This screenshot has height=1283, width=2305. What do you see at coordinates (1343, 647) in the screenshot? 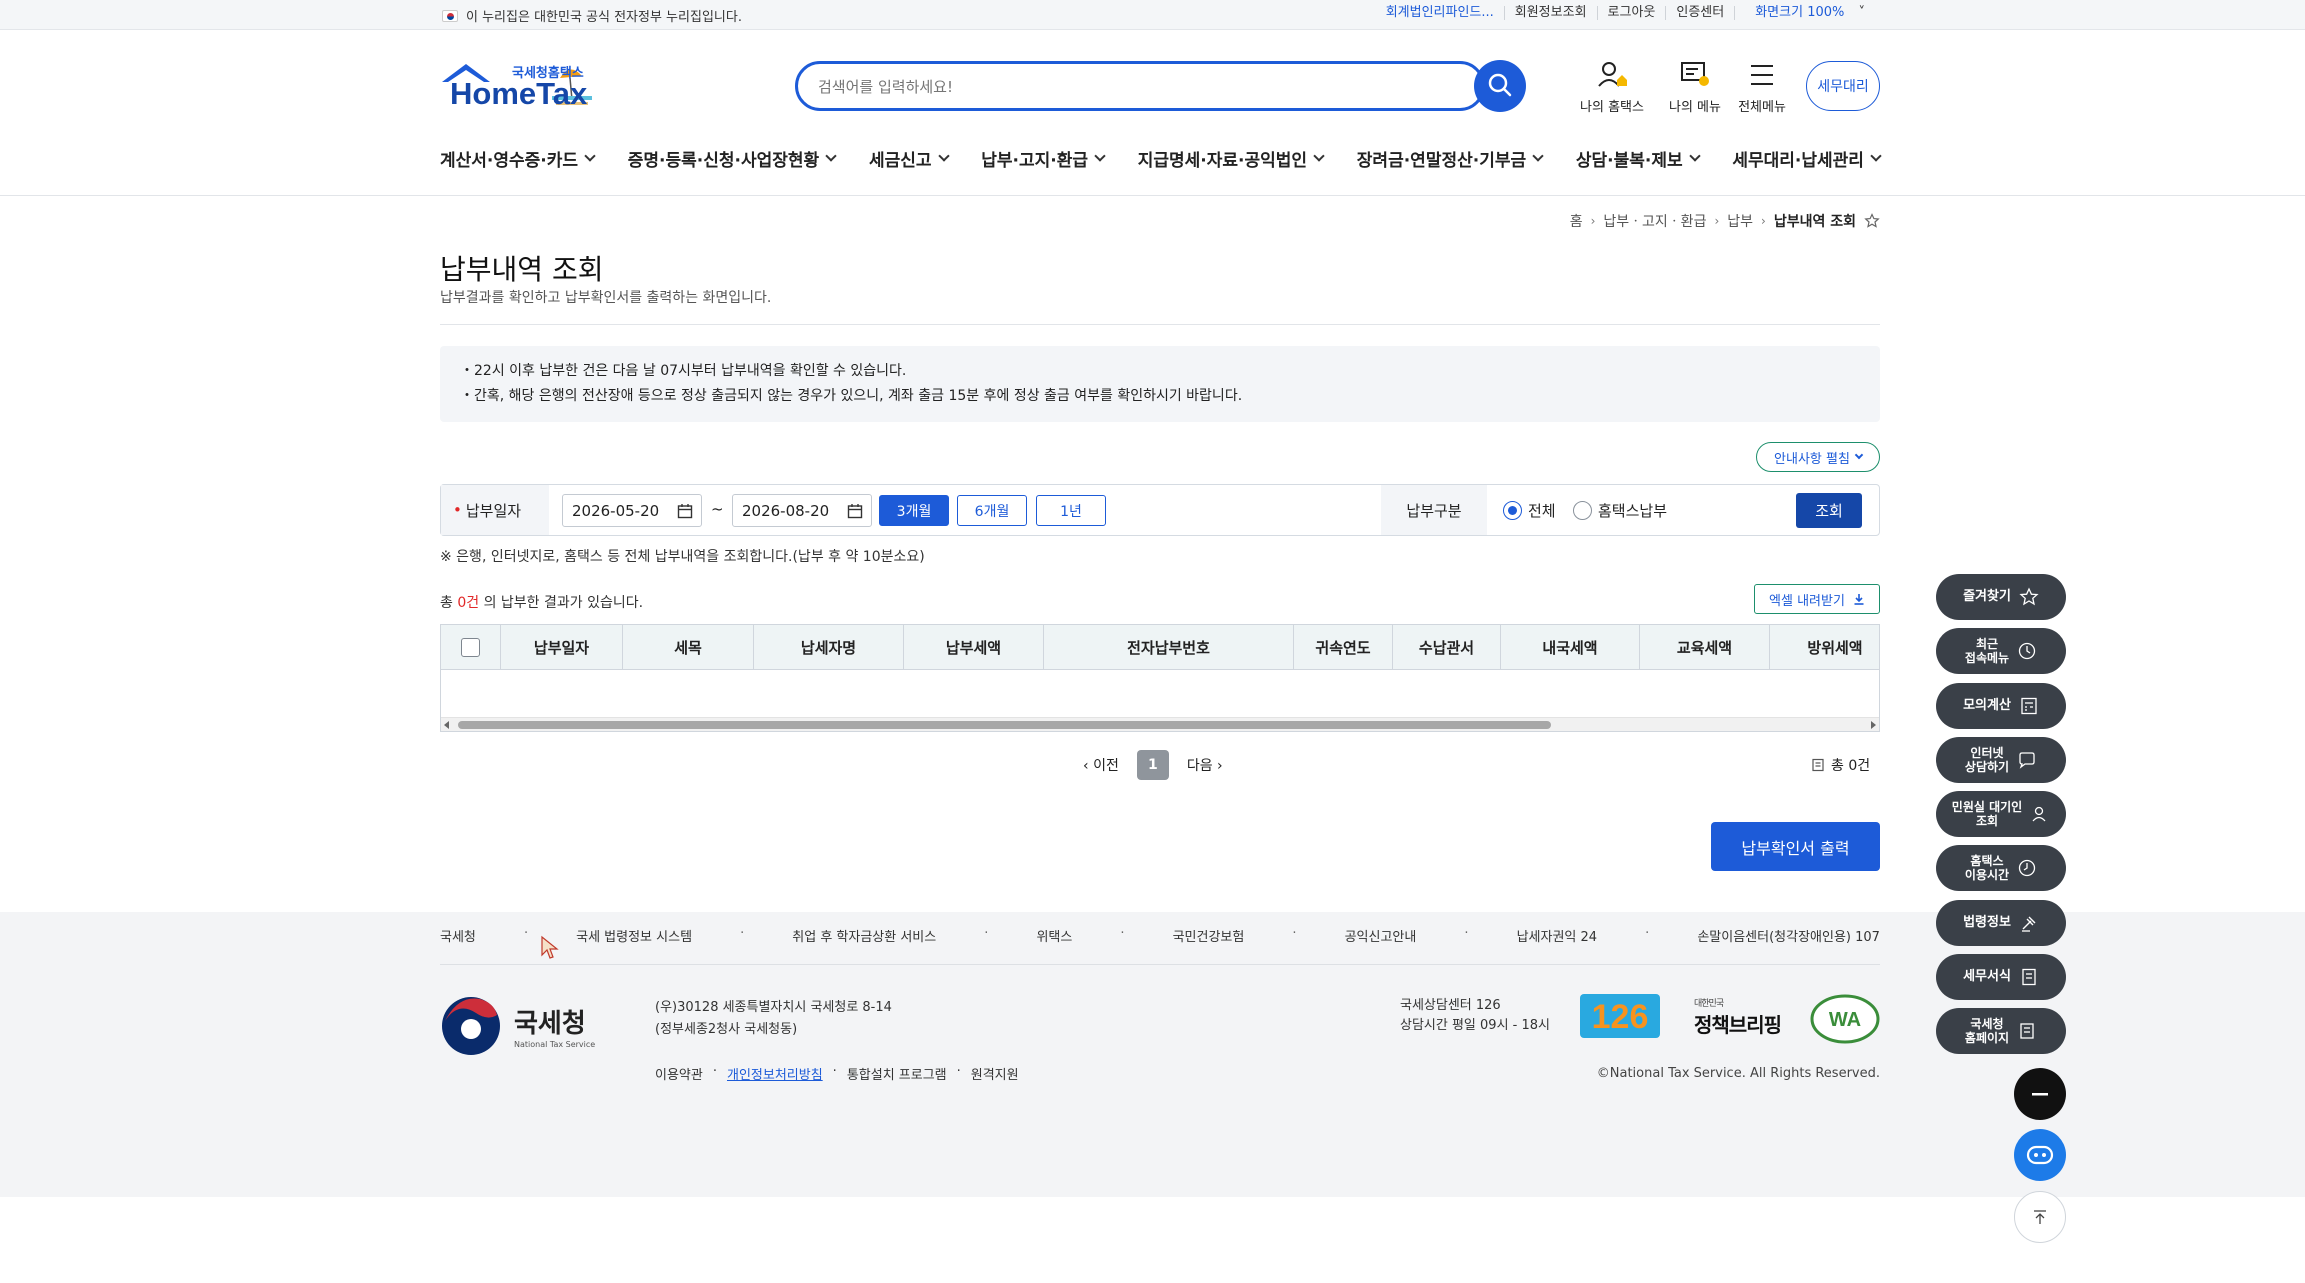
I see `col-header: 귀속연도` at bounding box center [1343, 647].